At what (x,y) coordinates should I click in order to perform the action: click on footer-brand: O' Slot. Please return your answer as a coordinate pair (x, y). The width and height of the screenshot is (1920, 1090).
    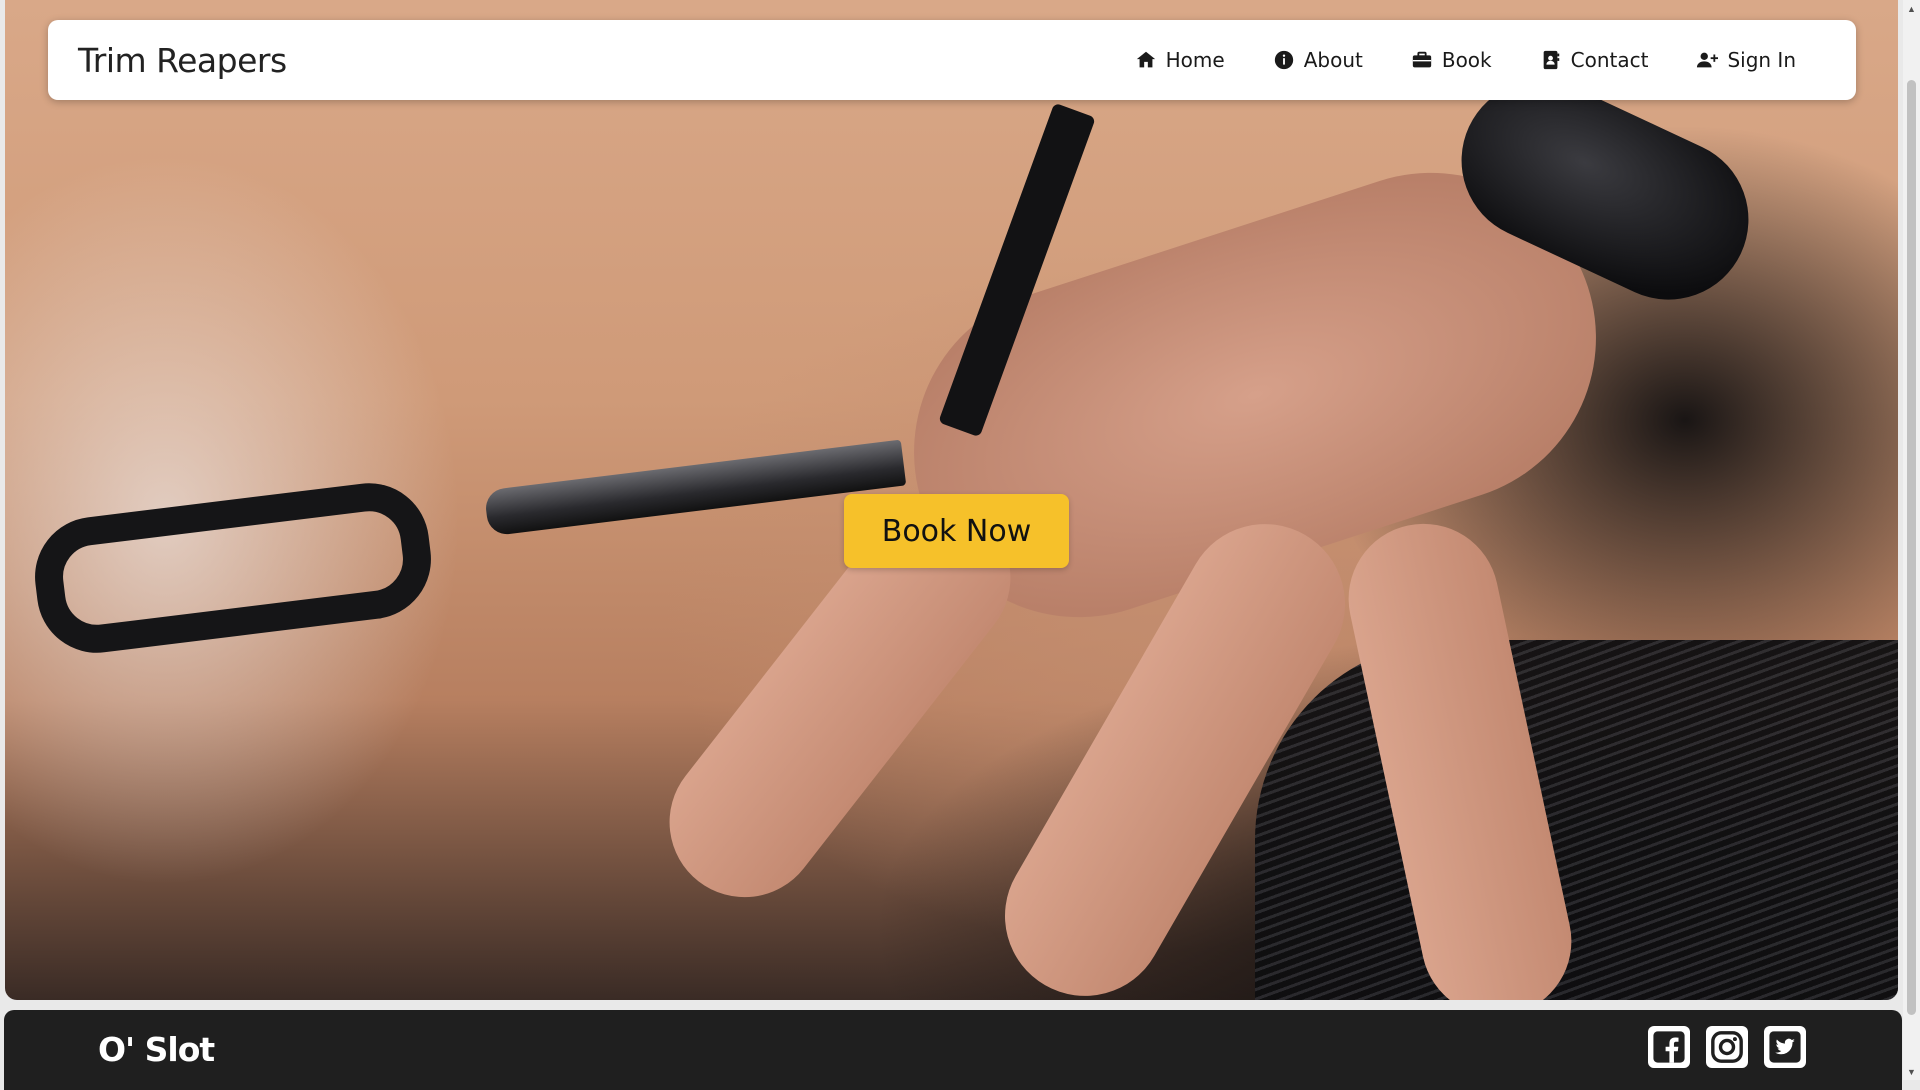
    Looking at the image, I should click on (156, 1049).